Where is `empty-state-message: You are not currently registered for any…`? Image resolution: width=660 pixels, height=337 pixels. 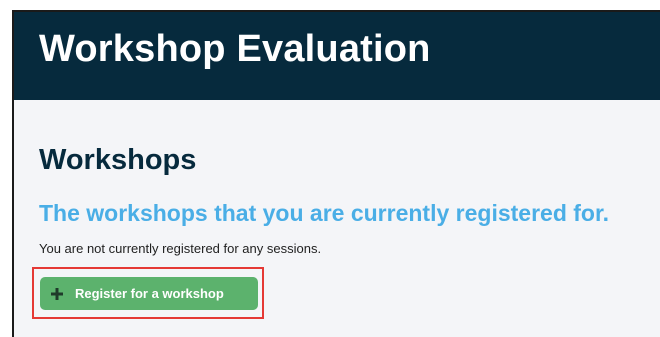
empty-state-message: You are not currently registered for any… is located at coordinates (180, 248).